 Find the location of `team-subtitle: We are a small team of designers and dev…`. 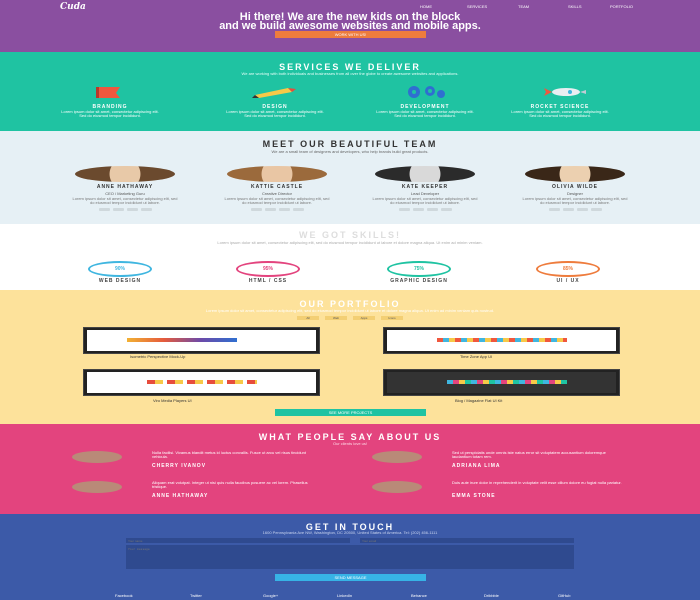

team-subtitle: We are a small team of designers and dev… is located at coordinates (350, 151).